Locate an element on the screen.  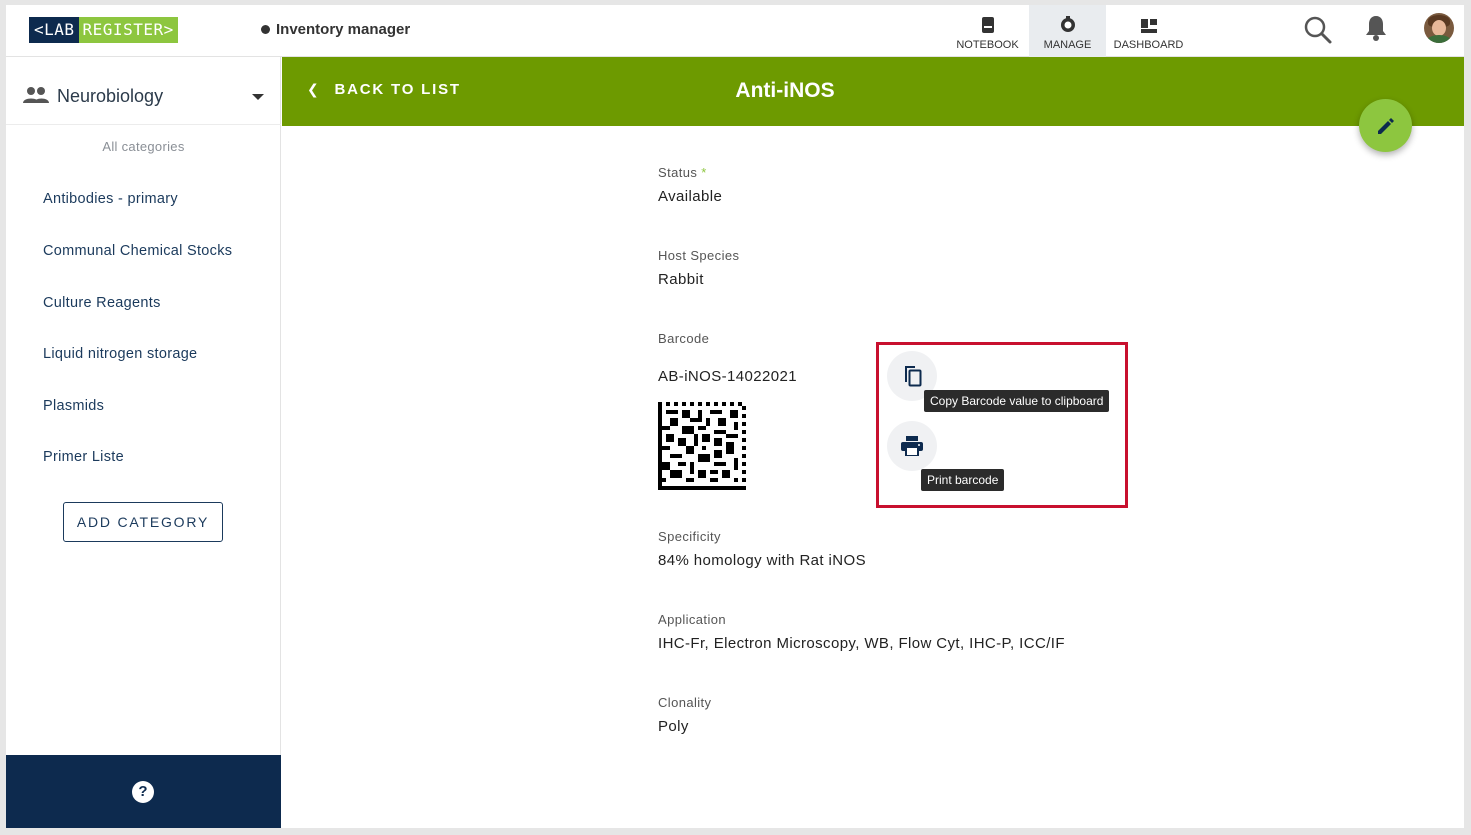
avatar is located at coordinates (1439, 28).